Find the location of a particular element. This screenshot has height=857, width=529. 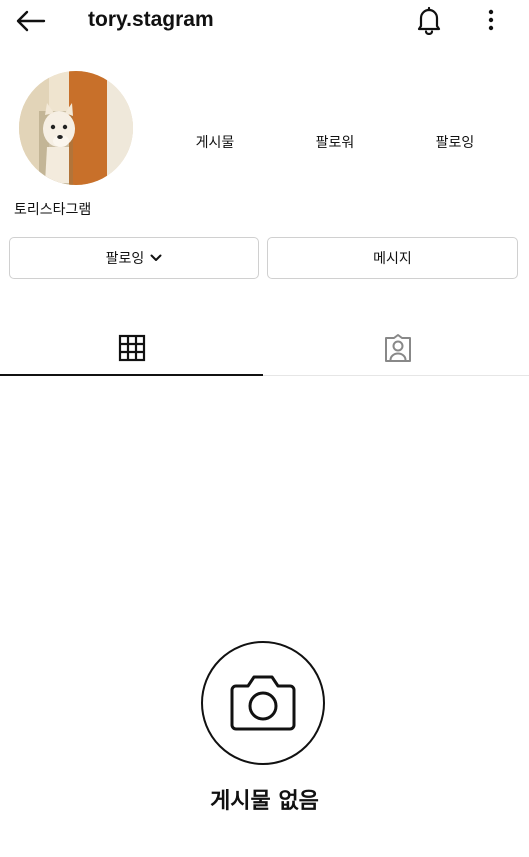

tab-tagged is located at coordinates (397, 347).